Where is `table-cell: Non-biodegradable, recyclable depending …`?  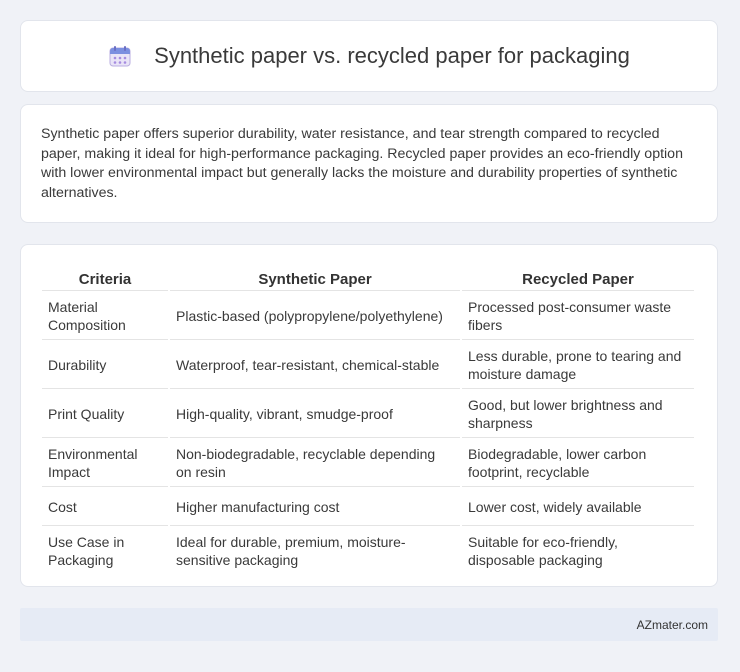
table-cell: Non-biodegradable, recyclable depending … is located at coordinates (315, 463).